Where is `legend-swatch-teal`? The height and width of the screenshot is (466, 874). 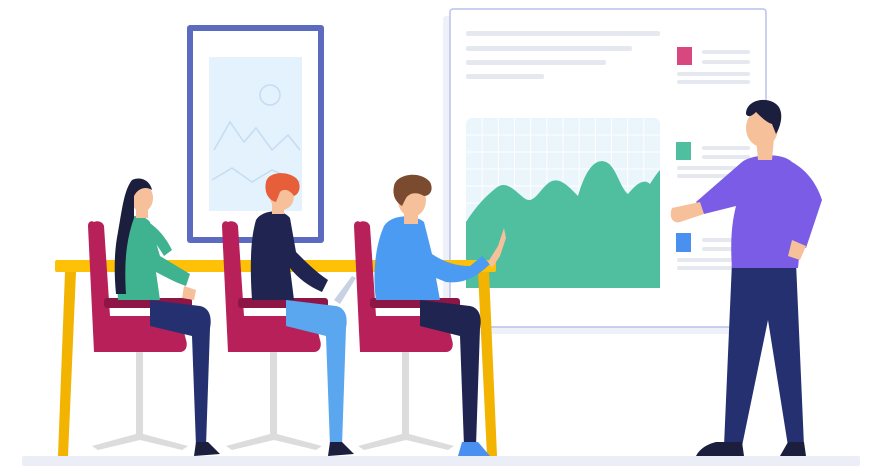 legend-swatch-teal is located at coordinates (683, 151).